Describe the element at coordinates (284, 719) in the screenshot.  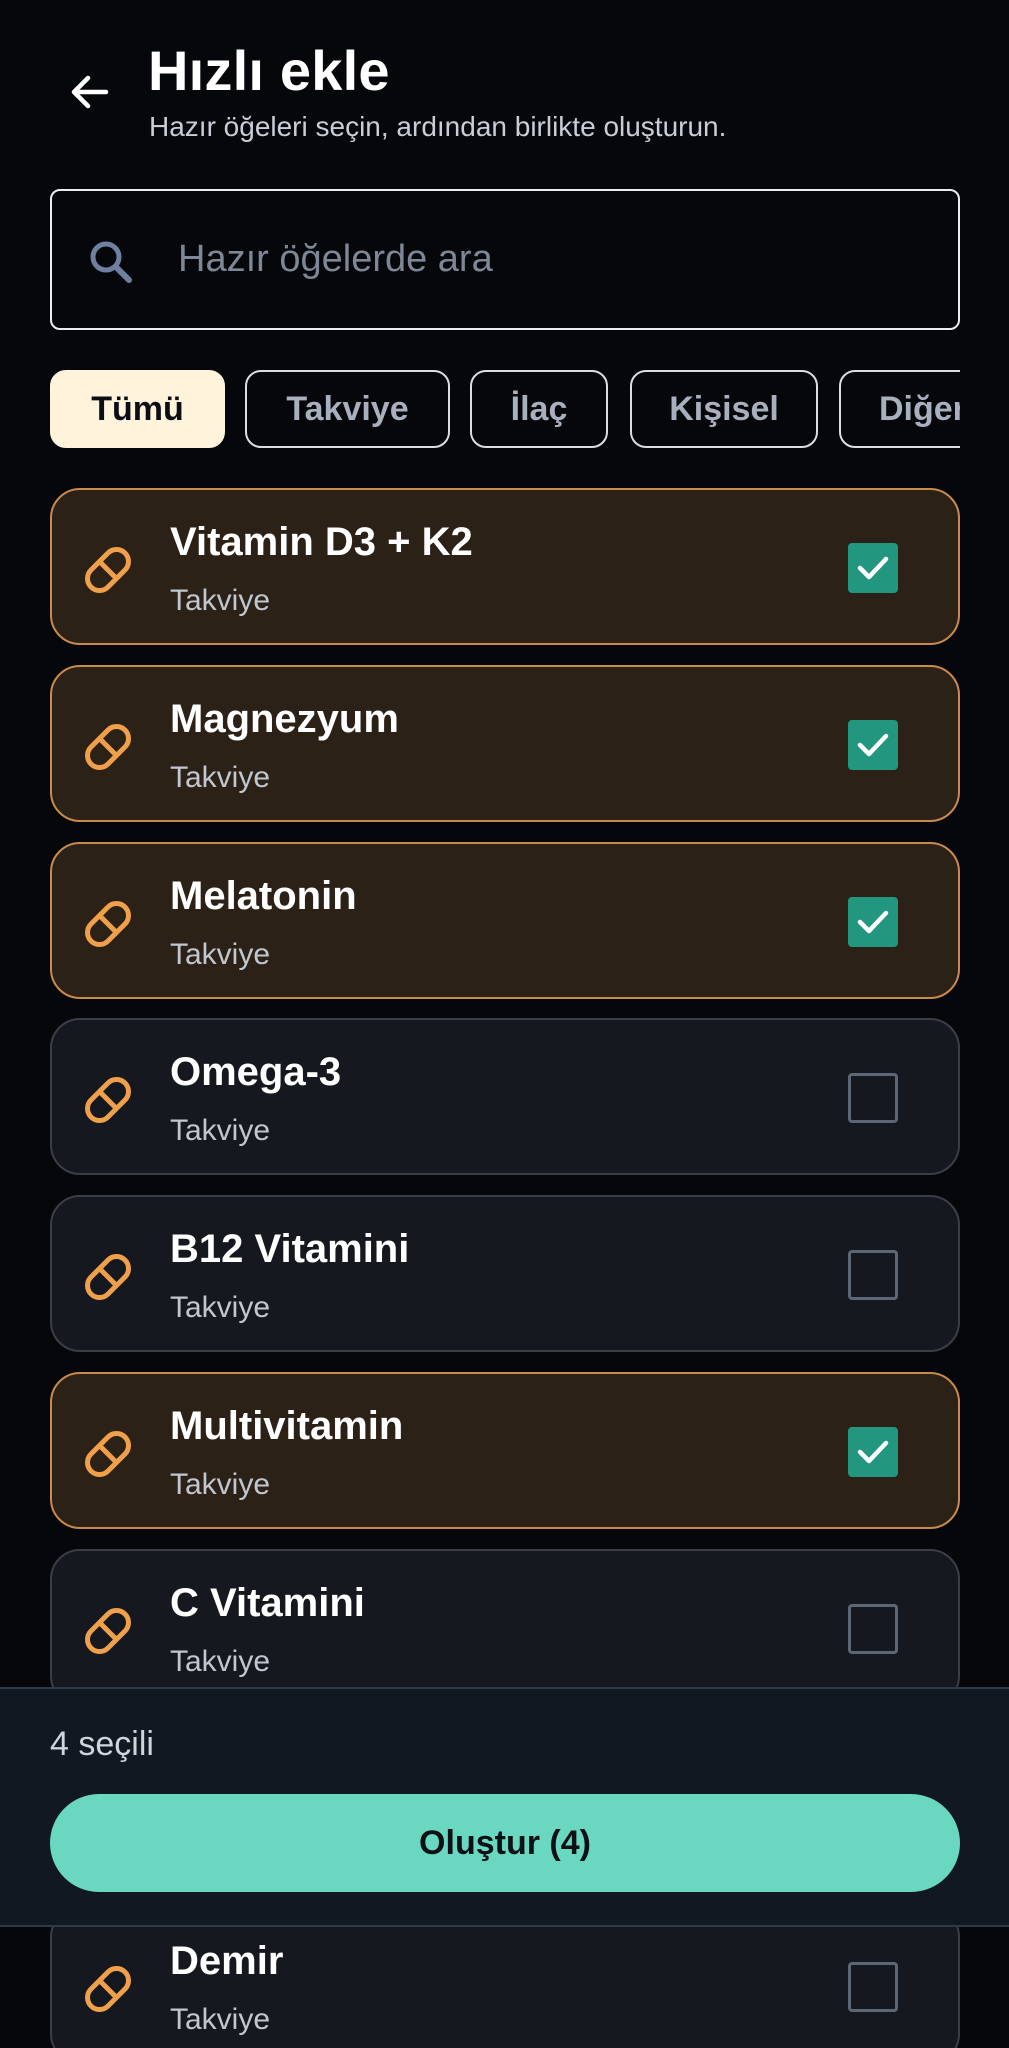
I see `item-title: Magnezyum` at that location.